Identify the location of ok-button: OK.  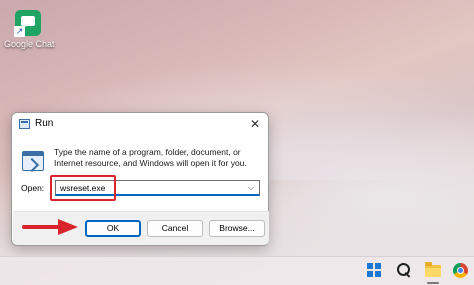
(113, 228).